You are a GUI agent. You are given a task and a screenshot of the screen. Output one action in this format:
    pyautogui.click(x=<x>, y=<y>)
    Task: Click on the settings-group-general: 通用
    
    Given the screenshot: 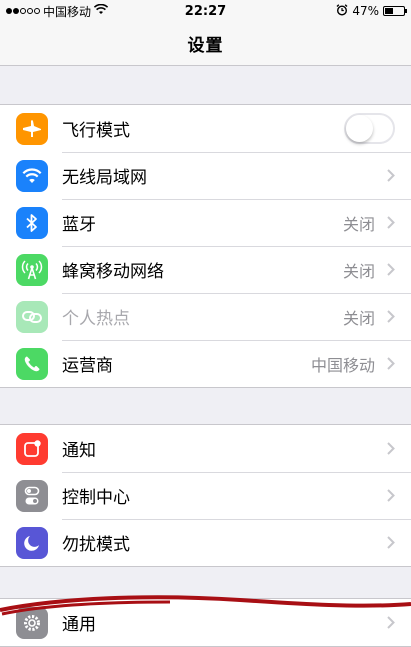 What is the action you would take?
    pyautogui.click(x=205, y=622)
    